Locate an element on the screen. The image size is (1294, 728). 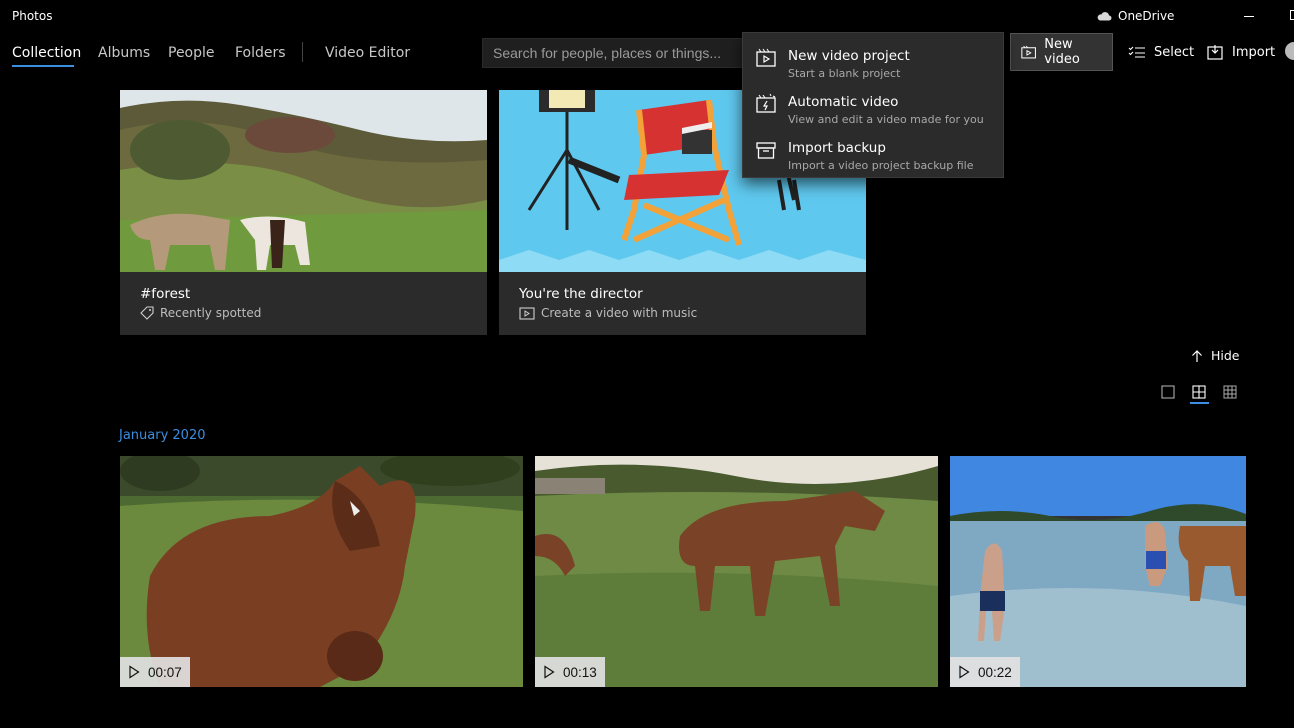
import-label: Import is located at coordinates (1254, 52).